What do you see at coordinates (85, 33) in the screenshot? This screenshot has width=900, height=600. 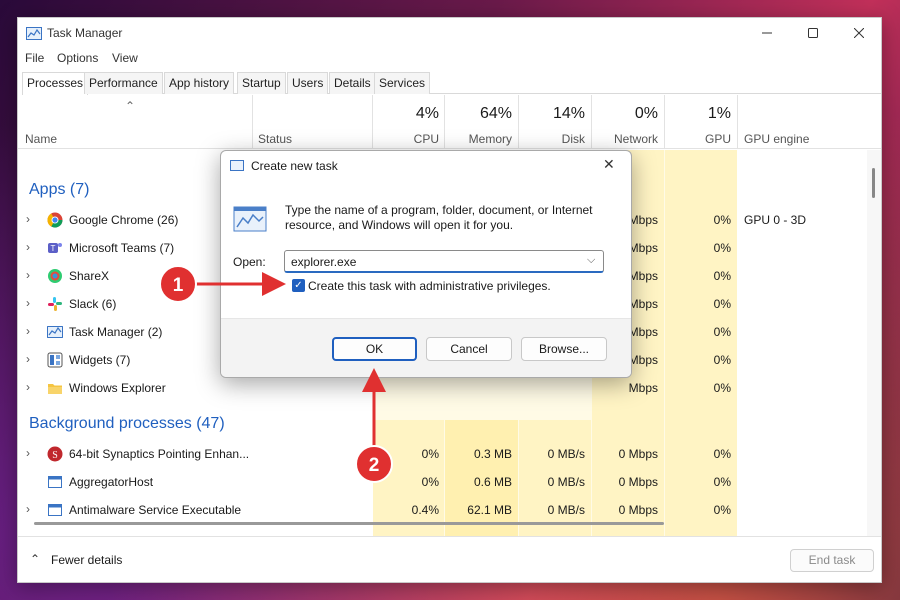 I see `window-title: Task Manager` at bounding box center [85, 33].